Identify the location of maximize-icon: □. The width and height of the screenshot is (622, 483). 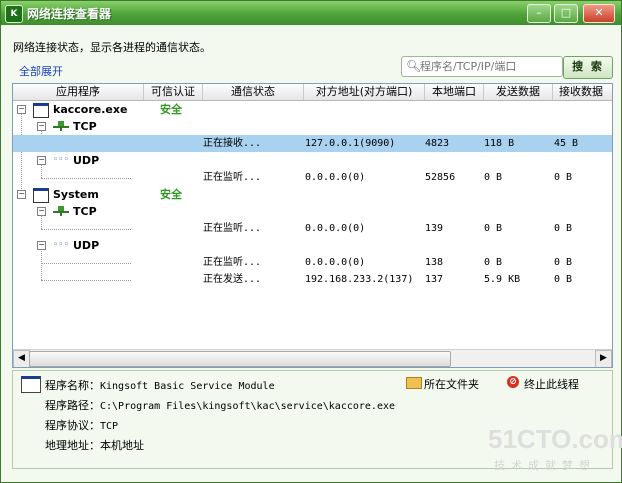
(566, 12).